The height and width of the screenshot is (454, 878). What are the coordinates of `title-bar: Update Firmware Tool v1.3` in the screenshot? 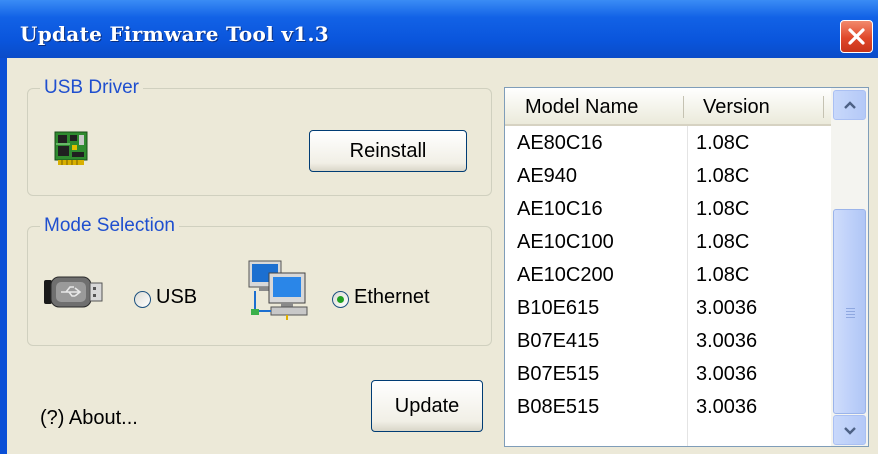 It's located at (439, 29).